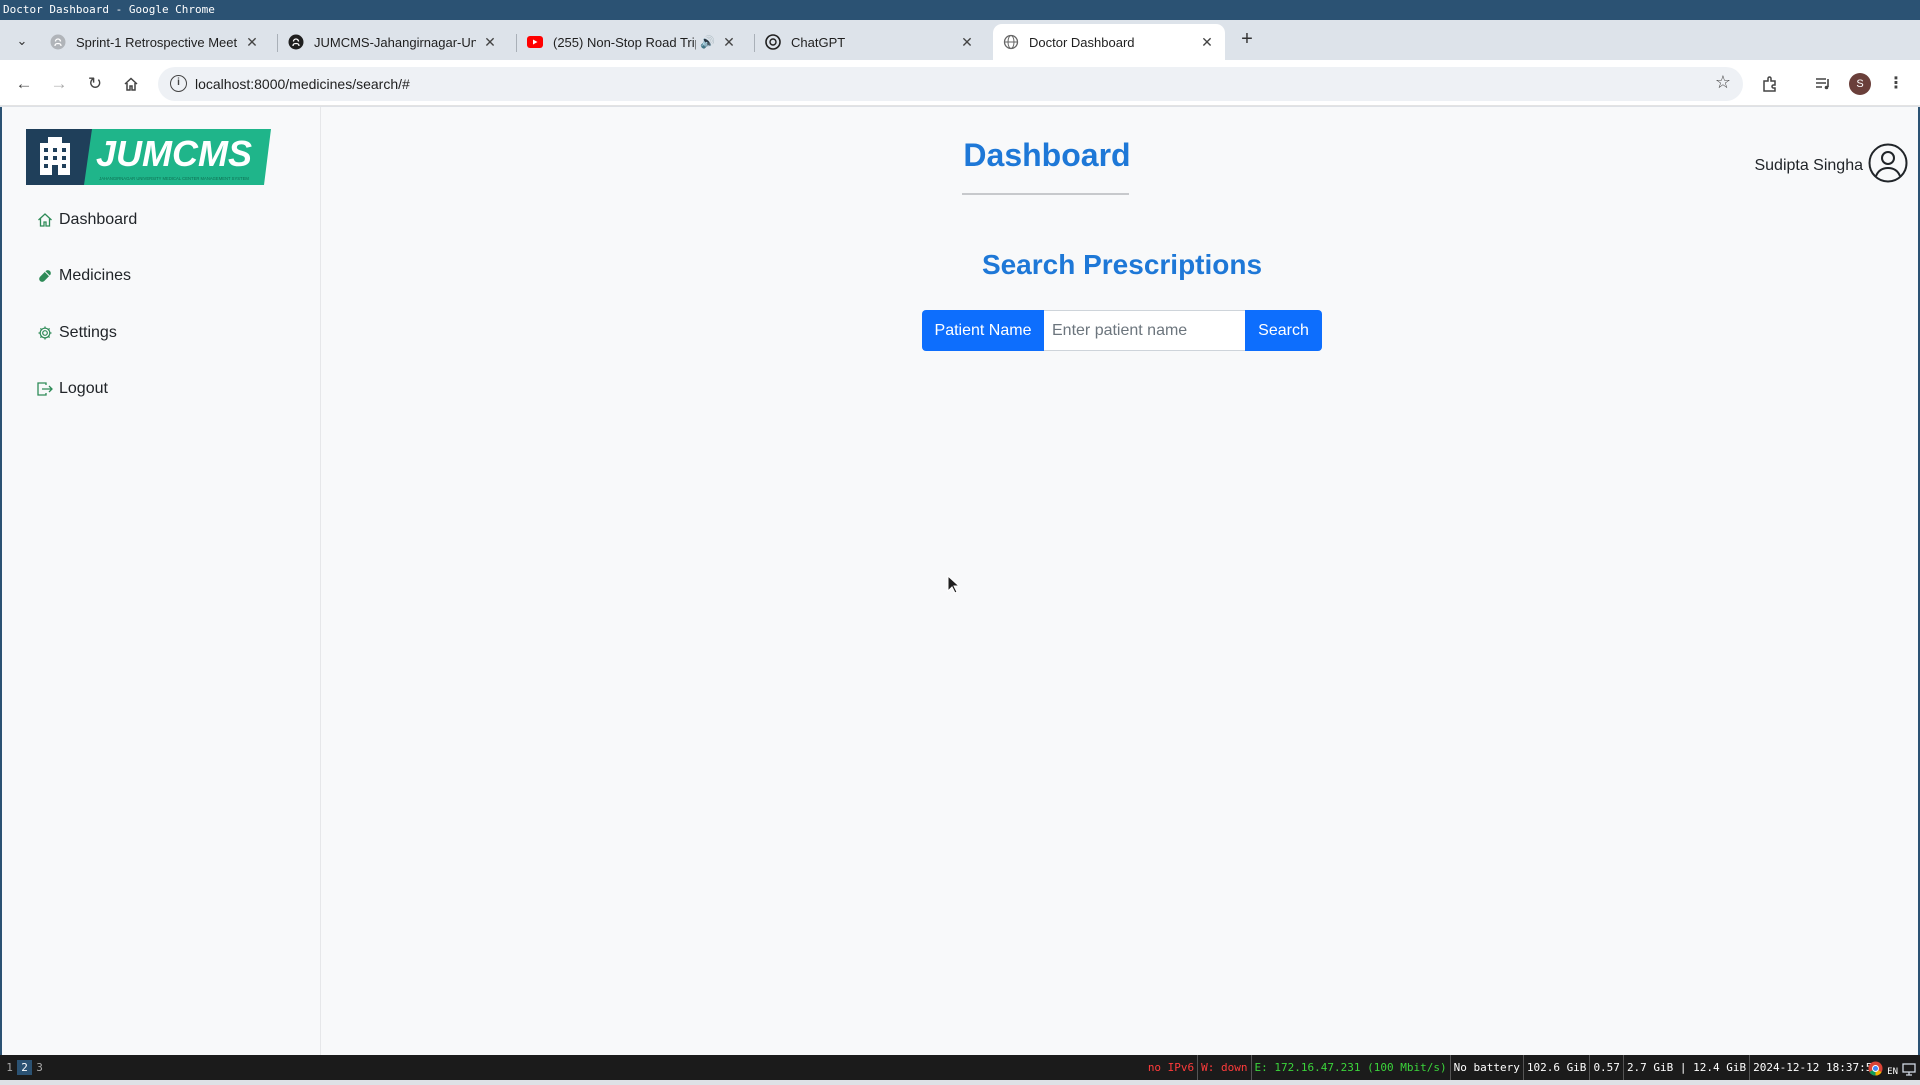 The width and height of the screenshot is (1920, 1085). What do you see at coordinates (109, 9) in the screenshot?
I see `window-title: Doctor Dashboard - Google Chrome` at bounding box center [109, 9].